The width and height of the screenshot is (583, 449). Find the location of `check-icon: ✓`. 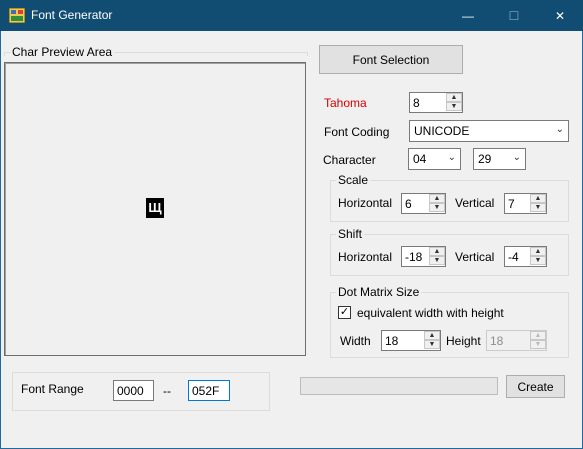

check-icon: ✓ is located at coordinates (344, 312).